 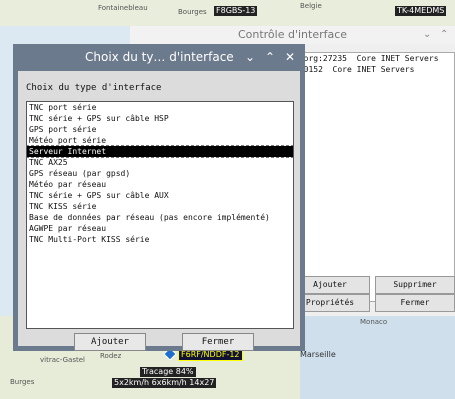 What do you see at coordinates (160, 107) in the screenshot?
I see `interface-option: TNC port série` at bounding box center [160, 107].